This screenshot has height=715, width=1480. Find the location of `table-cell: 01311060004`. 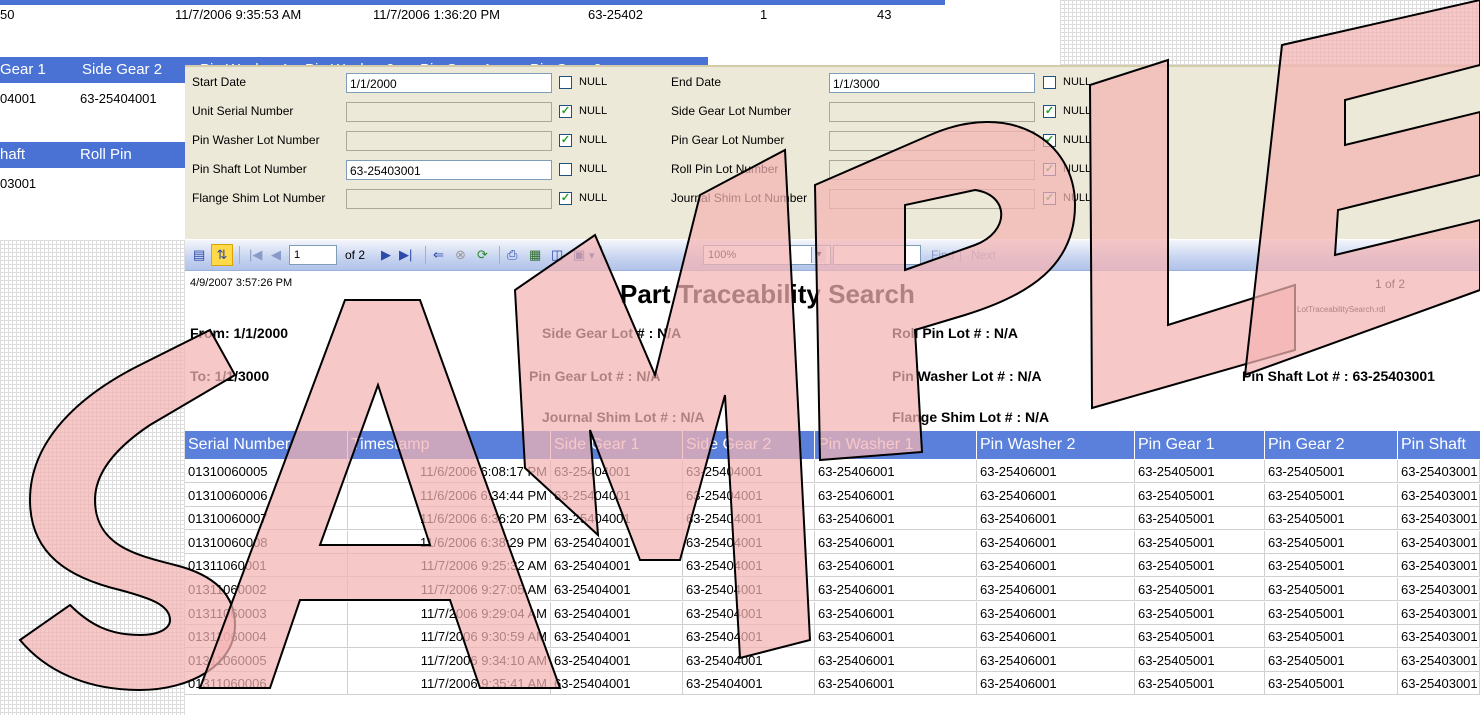

table-cell: 01311060004 is located at coordinates (266, 637).